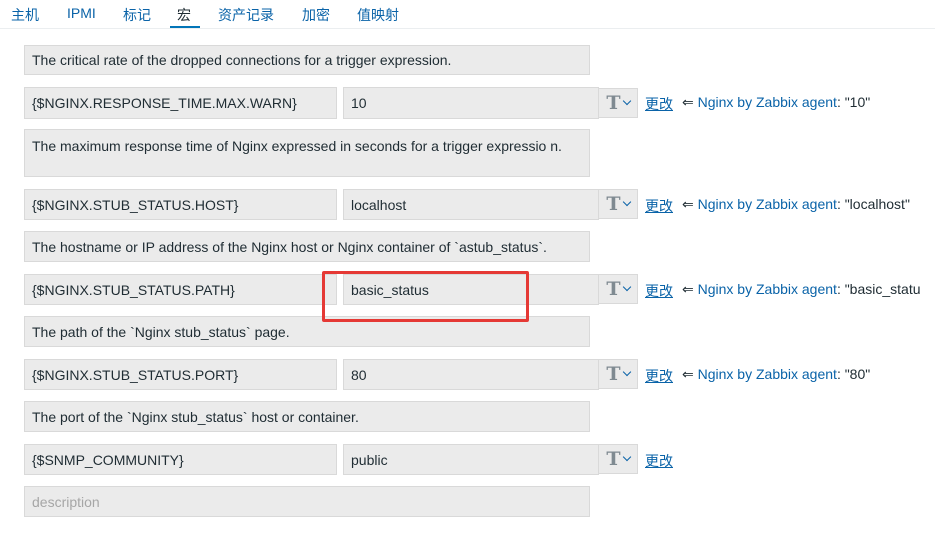  Describe the element at coordinates (467, 28) in the screenshot. I see `tab-bar-divider` at that location.